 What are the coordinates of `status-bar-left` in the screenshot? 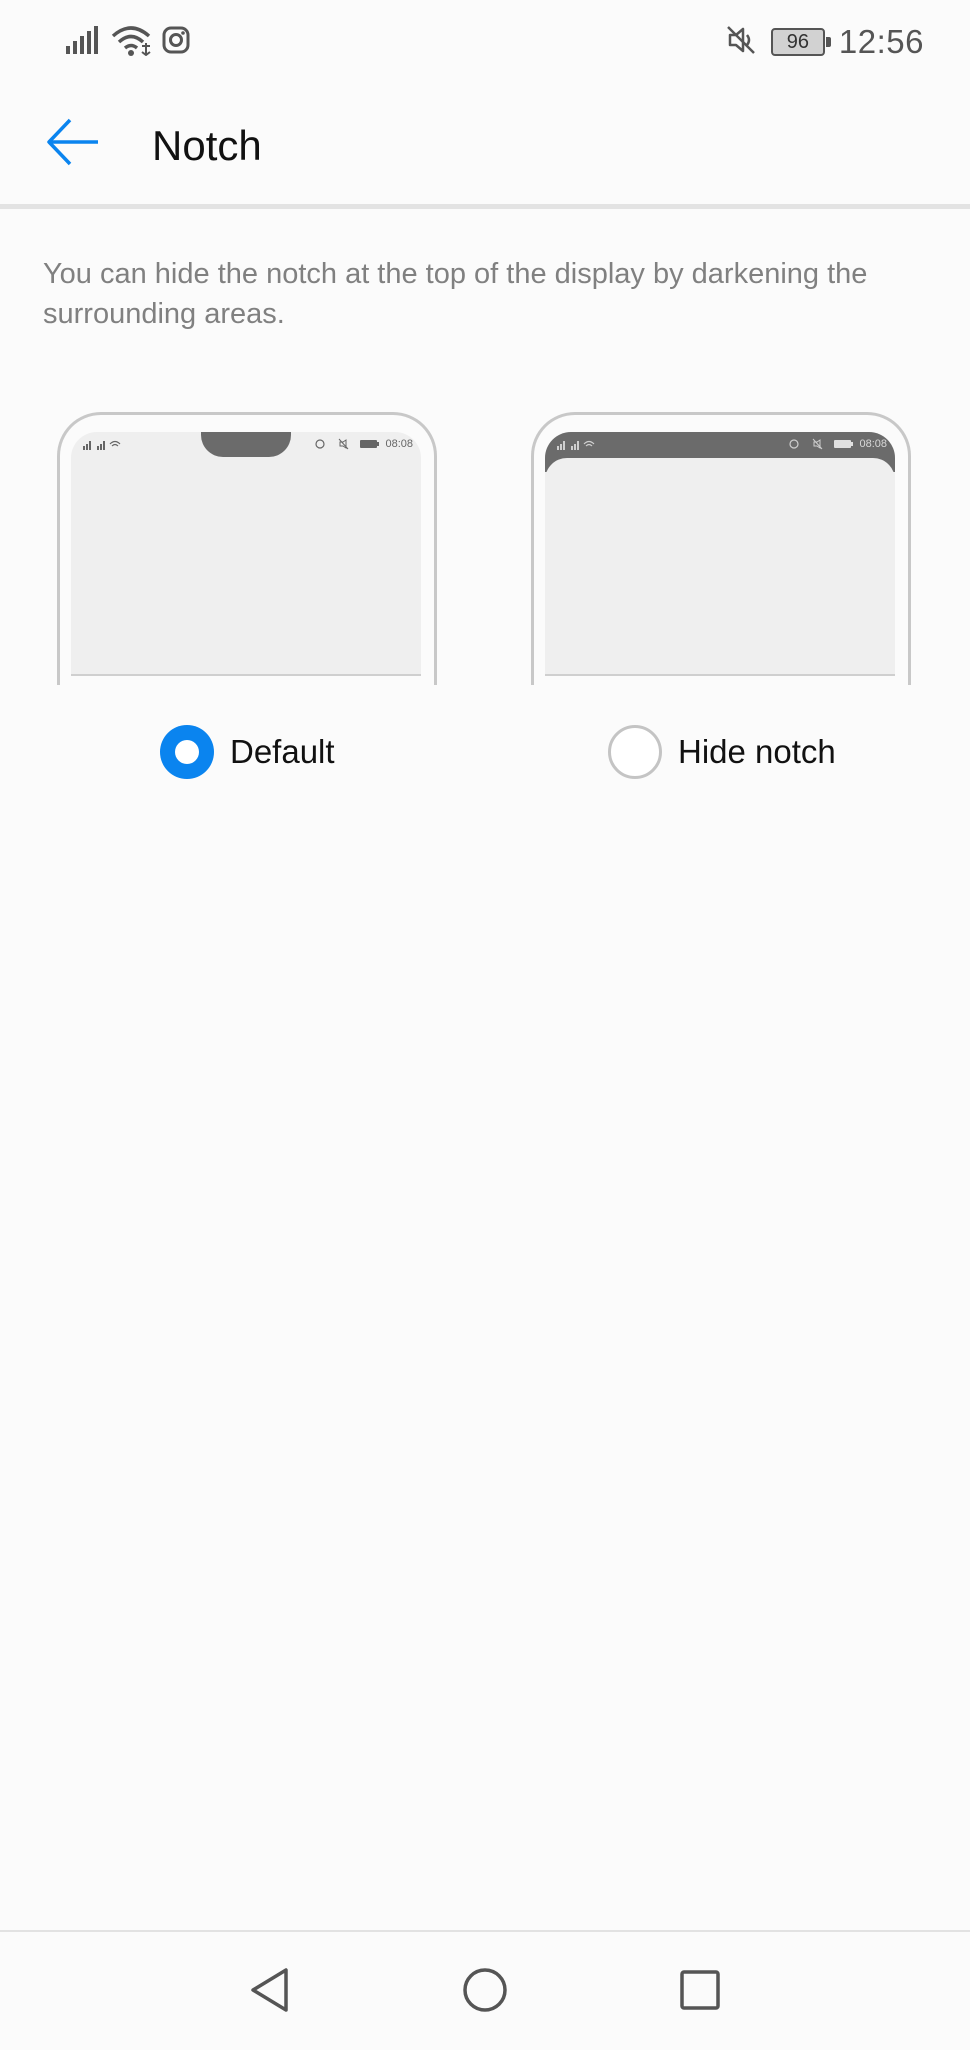 It's located at (128, 42).